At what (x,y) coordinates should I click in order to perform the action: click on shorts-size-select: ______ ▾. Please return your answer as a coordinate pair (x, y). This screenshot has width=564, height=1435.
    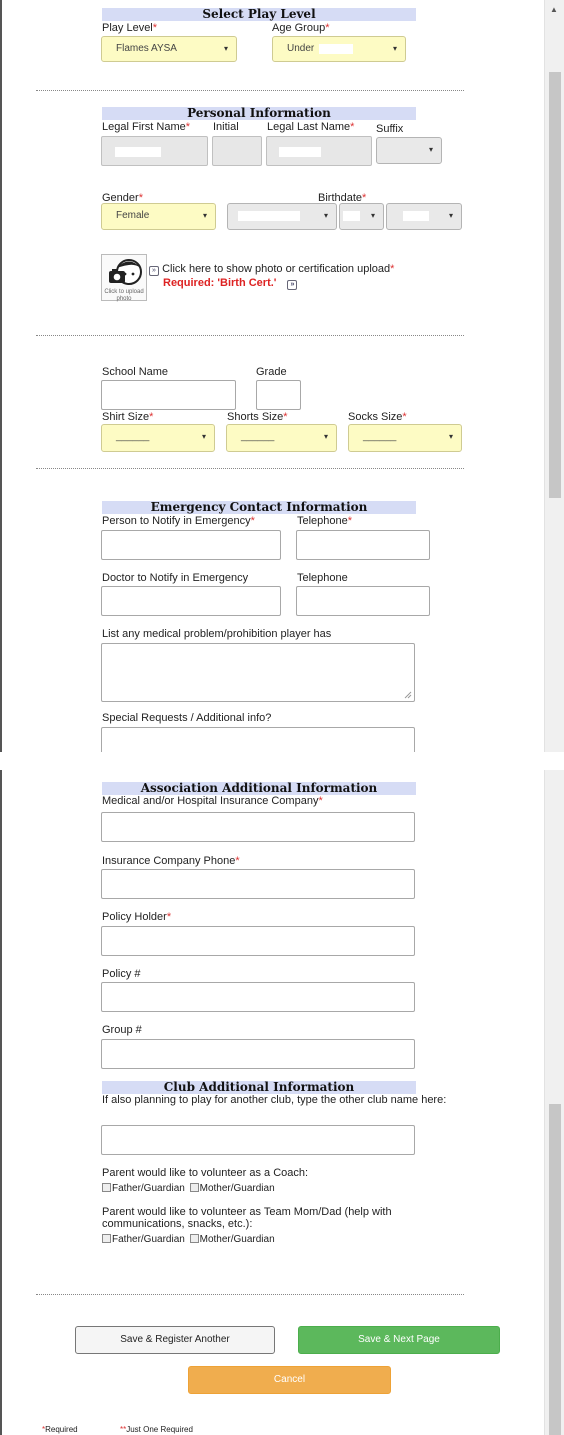
    Looking at the image, I should click on (281, 438).